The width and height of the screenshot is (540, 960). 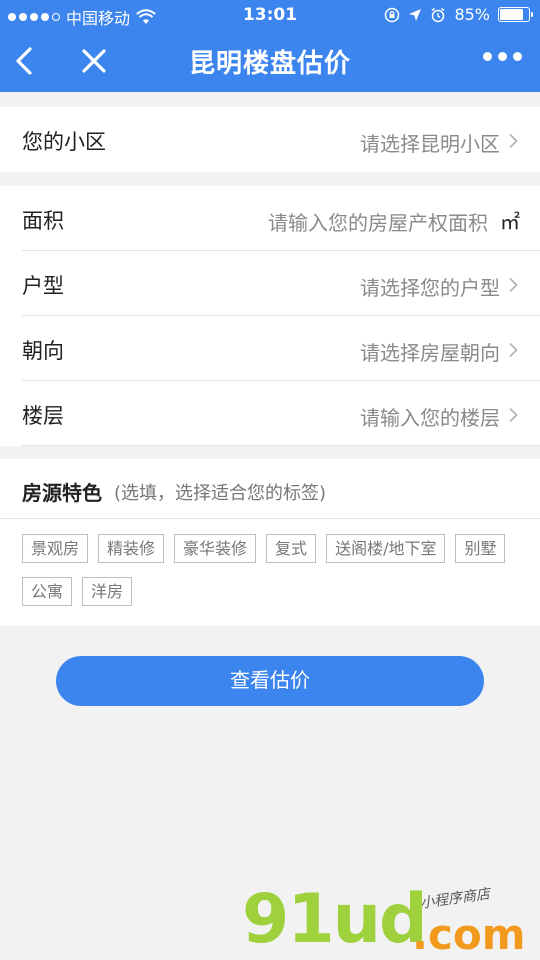 What do you see at coordinates (270, 413) in the screenshot?
I see `floor-row: 楼层 请输入您的楼层` at bounding box center [270, 413].